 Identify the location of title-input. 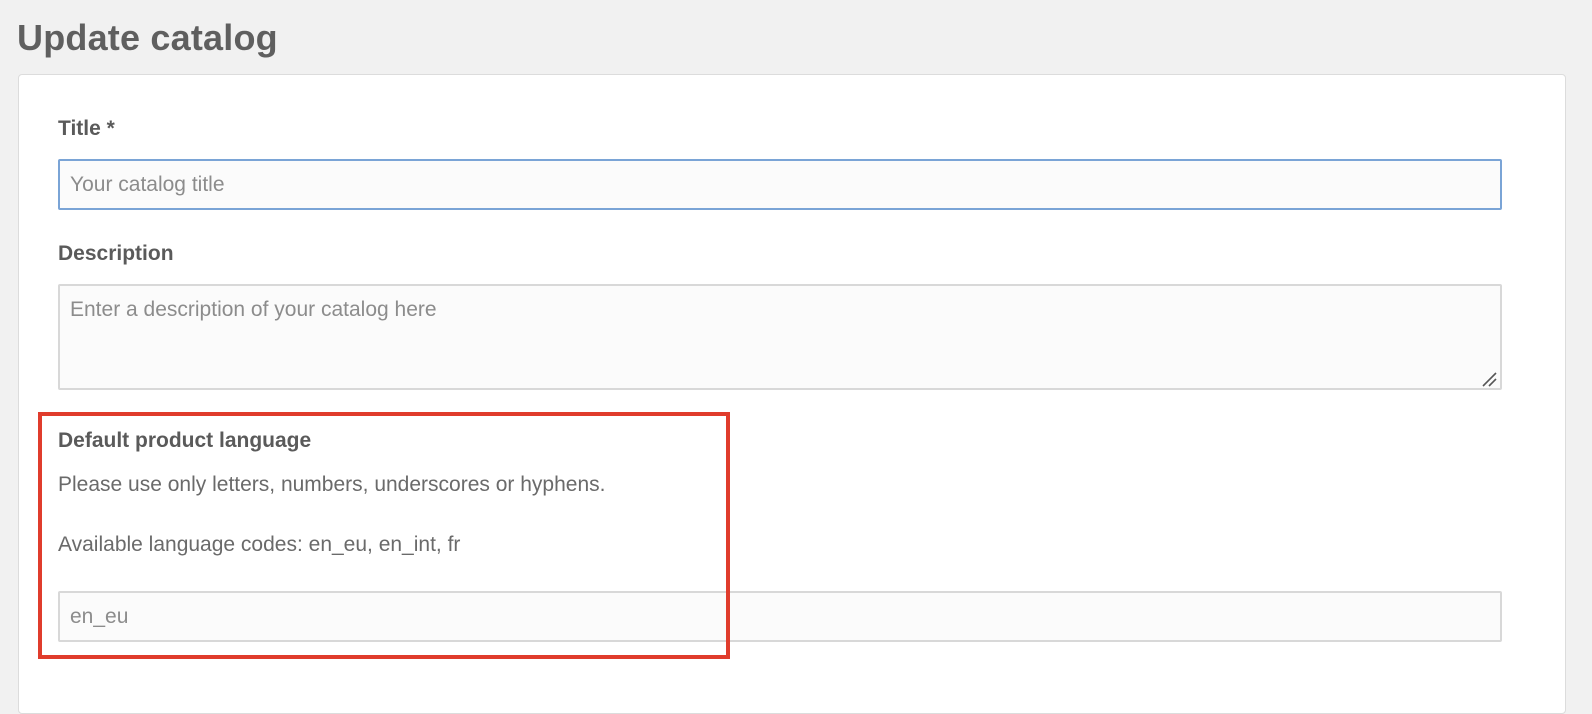
(780, 184).